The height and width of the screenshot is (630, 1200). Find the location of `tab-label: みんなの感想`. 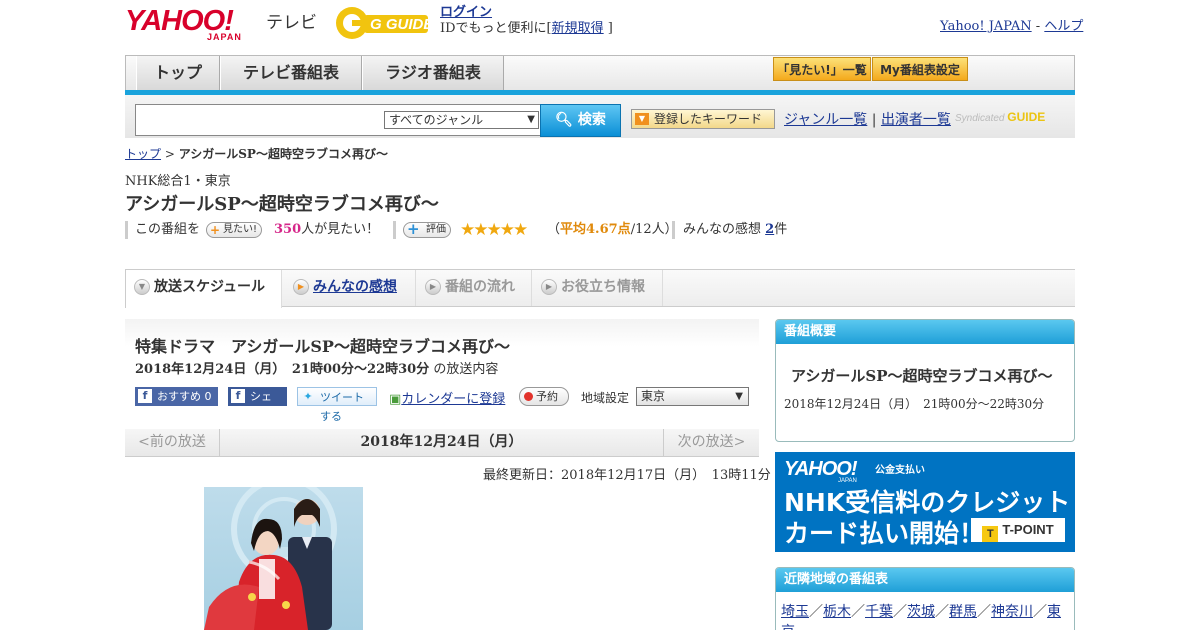

tab-label: みんなの感想 is located at coordinates (355, 287).